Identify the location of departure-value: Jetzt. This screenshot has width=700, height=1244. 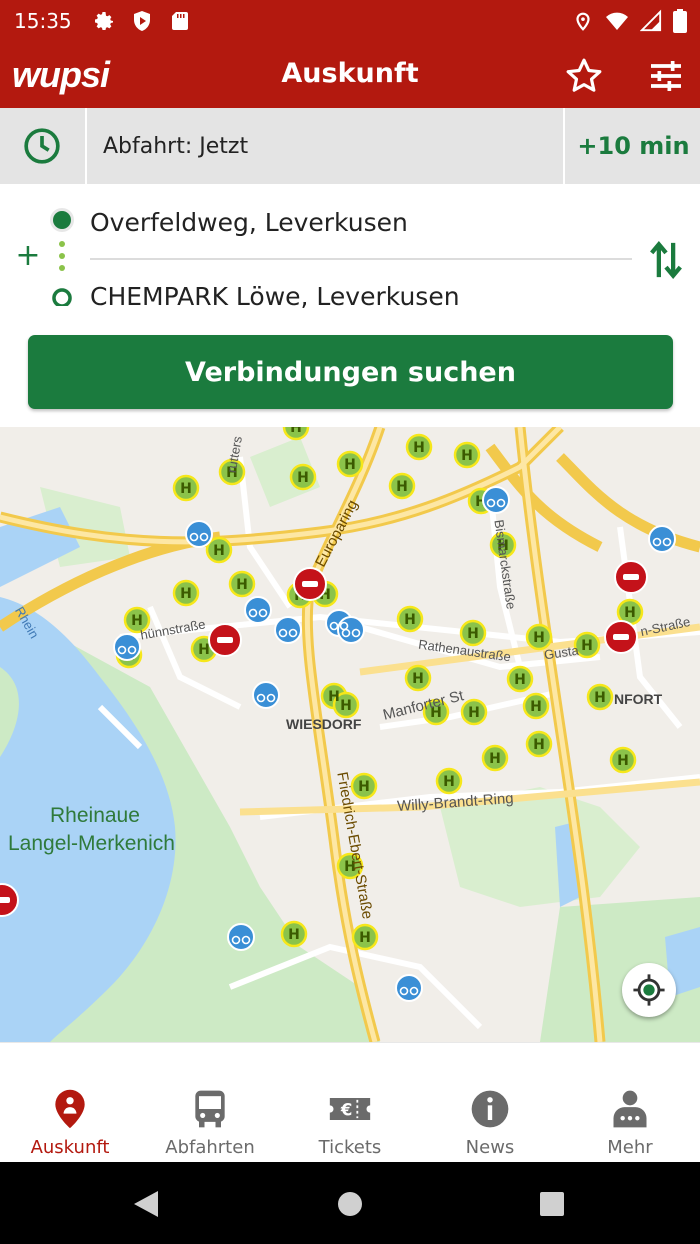
(224, 146).